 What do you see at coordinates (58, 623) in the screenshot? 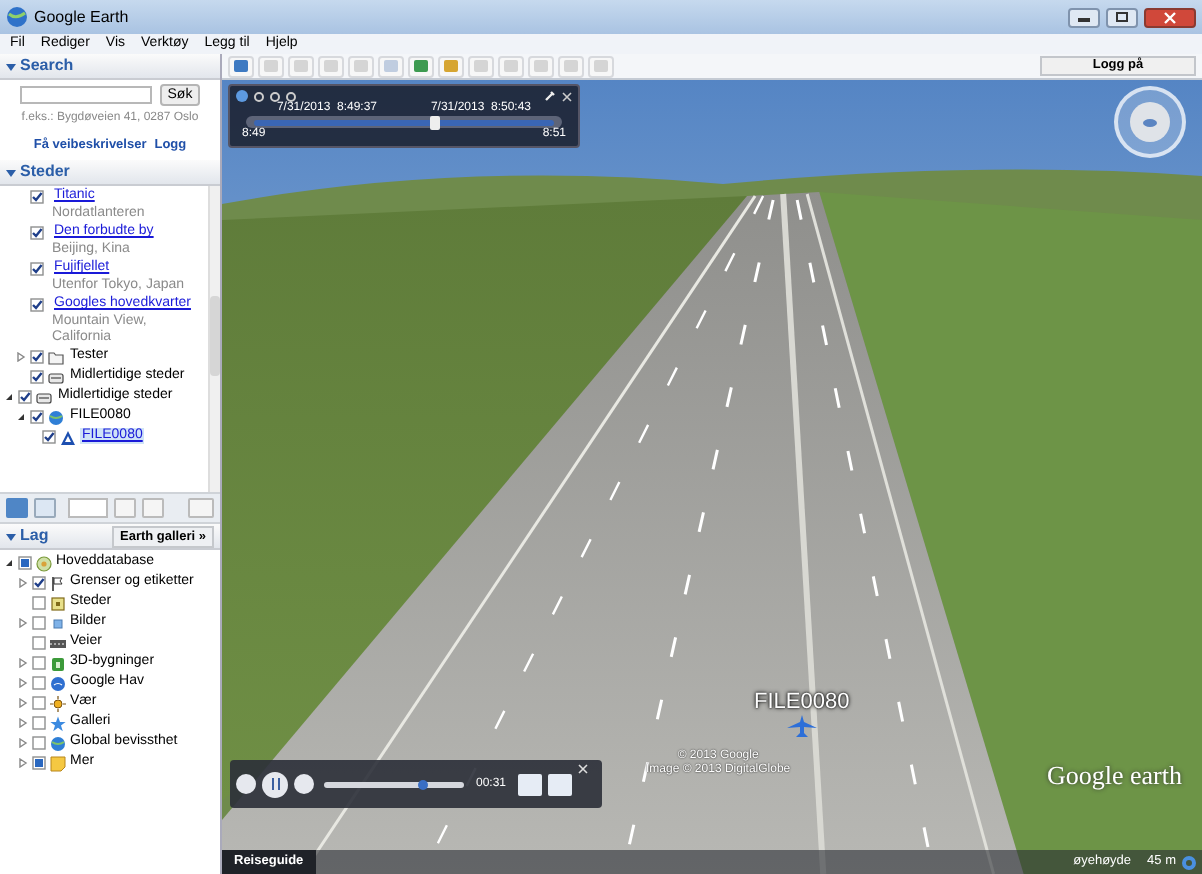
I see `photo-icon` at bounding box center [58, 623].